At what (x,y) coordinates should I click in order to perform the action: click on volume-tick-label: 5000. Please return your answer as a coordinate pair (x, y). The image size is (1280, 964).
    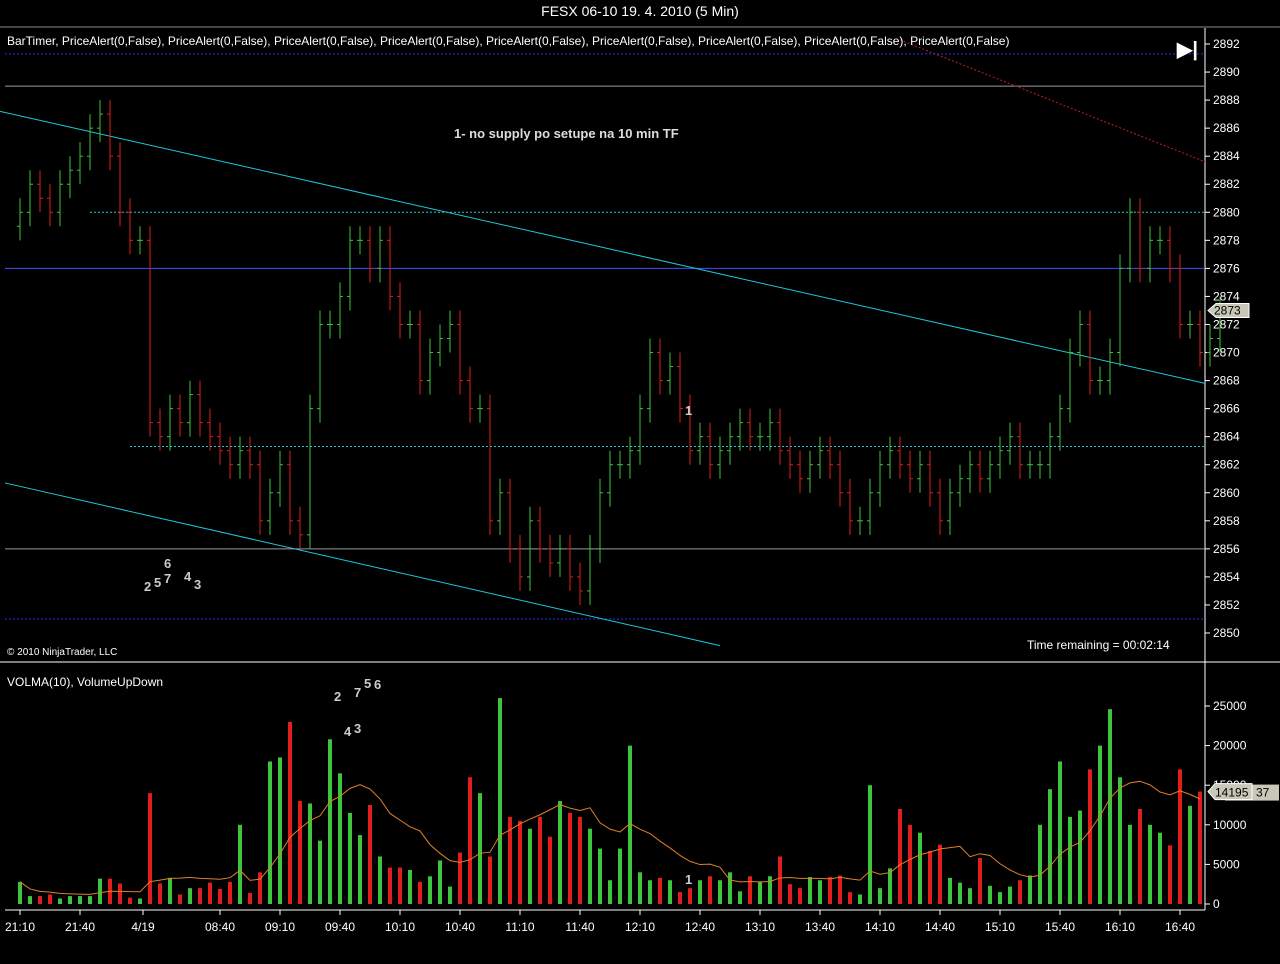
    Looking at the image, I should click on (1226, 864).